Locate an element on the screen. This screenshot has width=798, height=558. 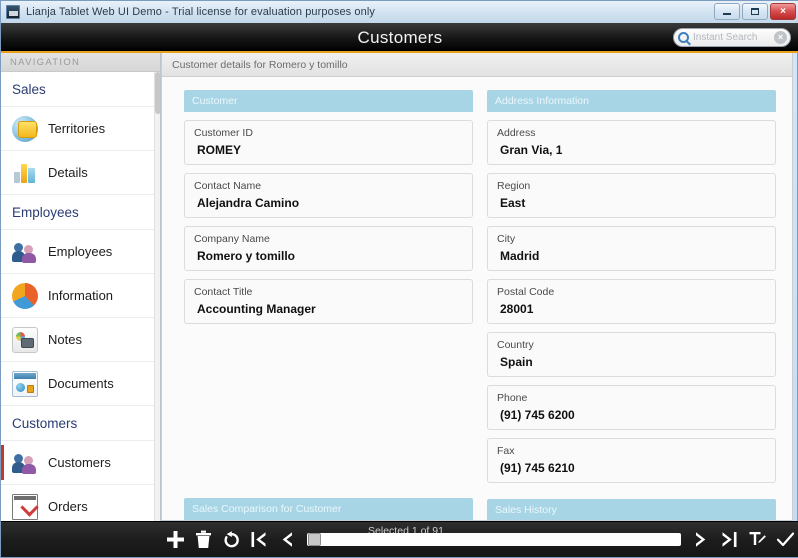
sidebar-item-notes: Notes is located at coordinates (80, 340).